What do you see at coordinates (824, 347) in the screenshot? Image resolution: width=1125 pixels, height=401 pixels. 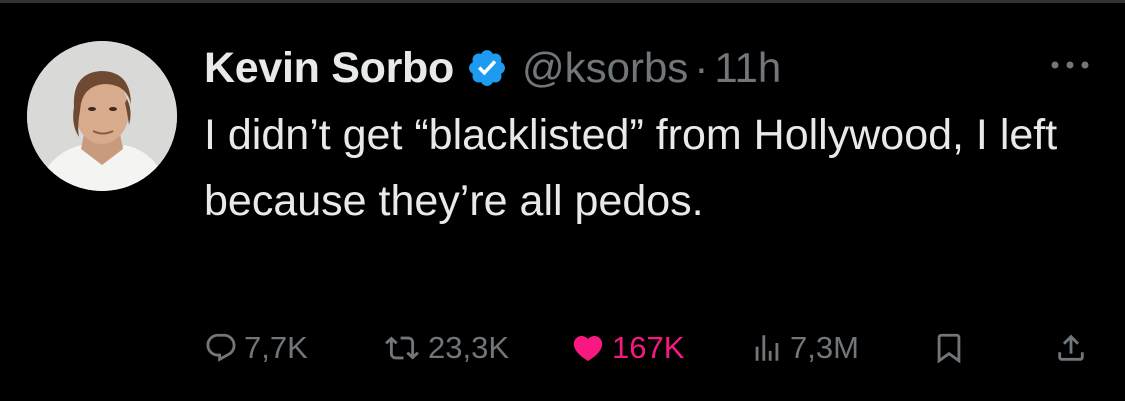 I see `views-count: 7,3M` at bounding box center [824, 347].